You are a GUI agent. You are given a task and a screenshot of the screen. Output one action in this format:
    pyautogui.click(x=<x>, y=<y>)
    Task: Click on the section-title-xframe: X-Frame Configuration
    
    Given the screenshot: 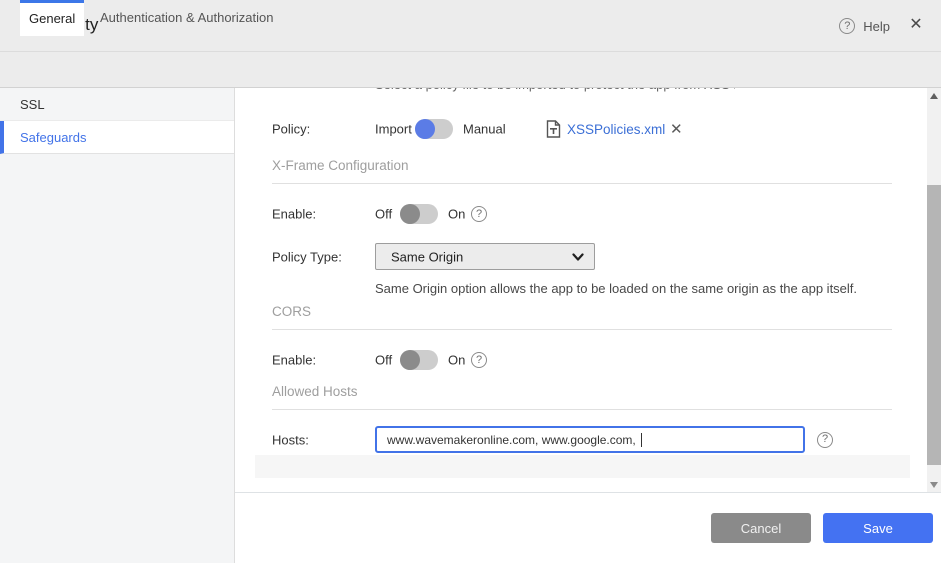 What is the action you would take?
    pyautogui.click(x=340, y=165)
    